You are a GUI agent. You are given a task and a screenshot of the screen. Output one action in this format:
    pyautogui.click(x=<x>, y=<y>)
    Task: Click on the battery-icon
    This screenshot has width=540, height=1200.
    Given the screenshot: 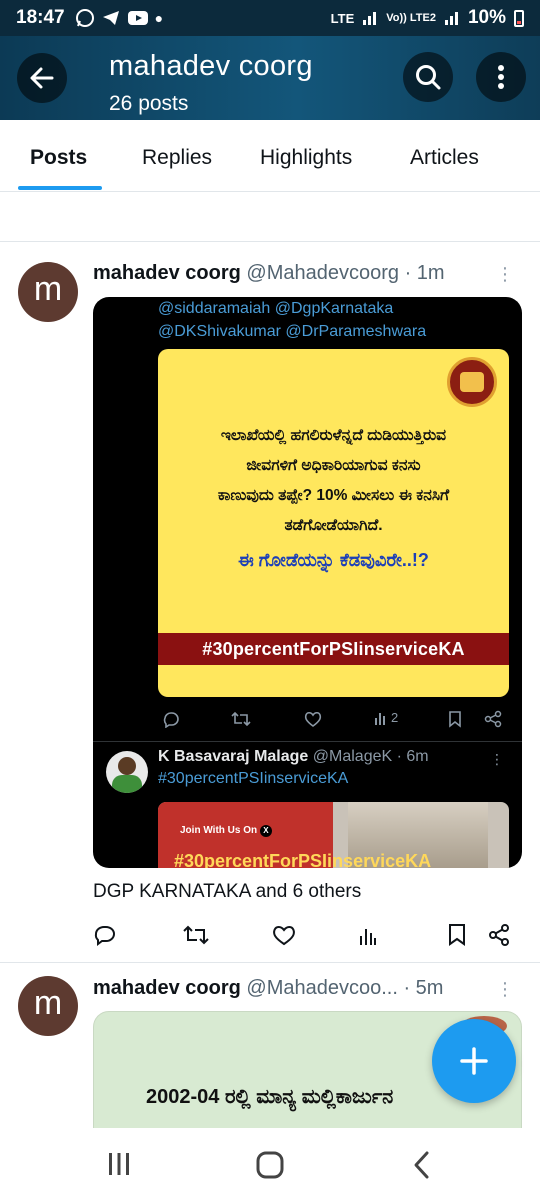 What is the action you would take?
    pyautogui.click(x=519, y=18)
    